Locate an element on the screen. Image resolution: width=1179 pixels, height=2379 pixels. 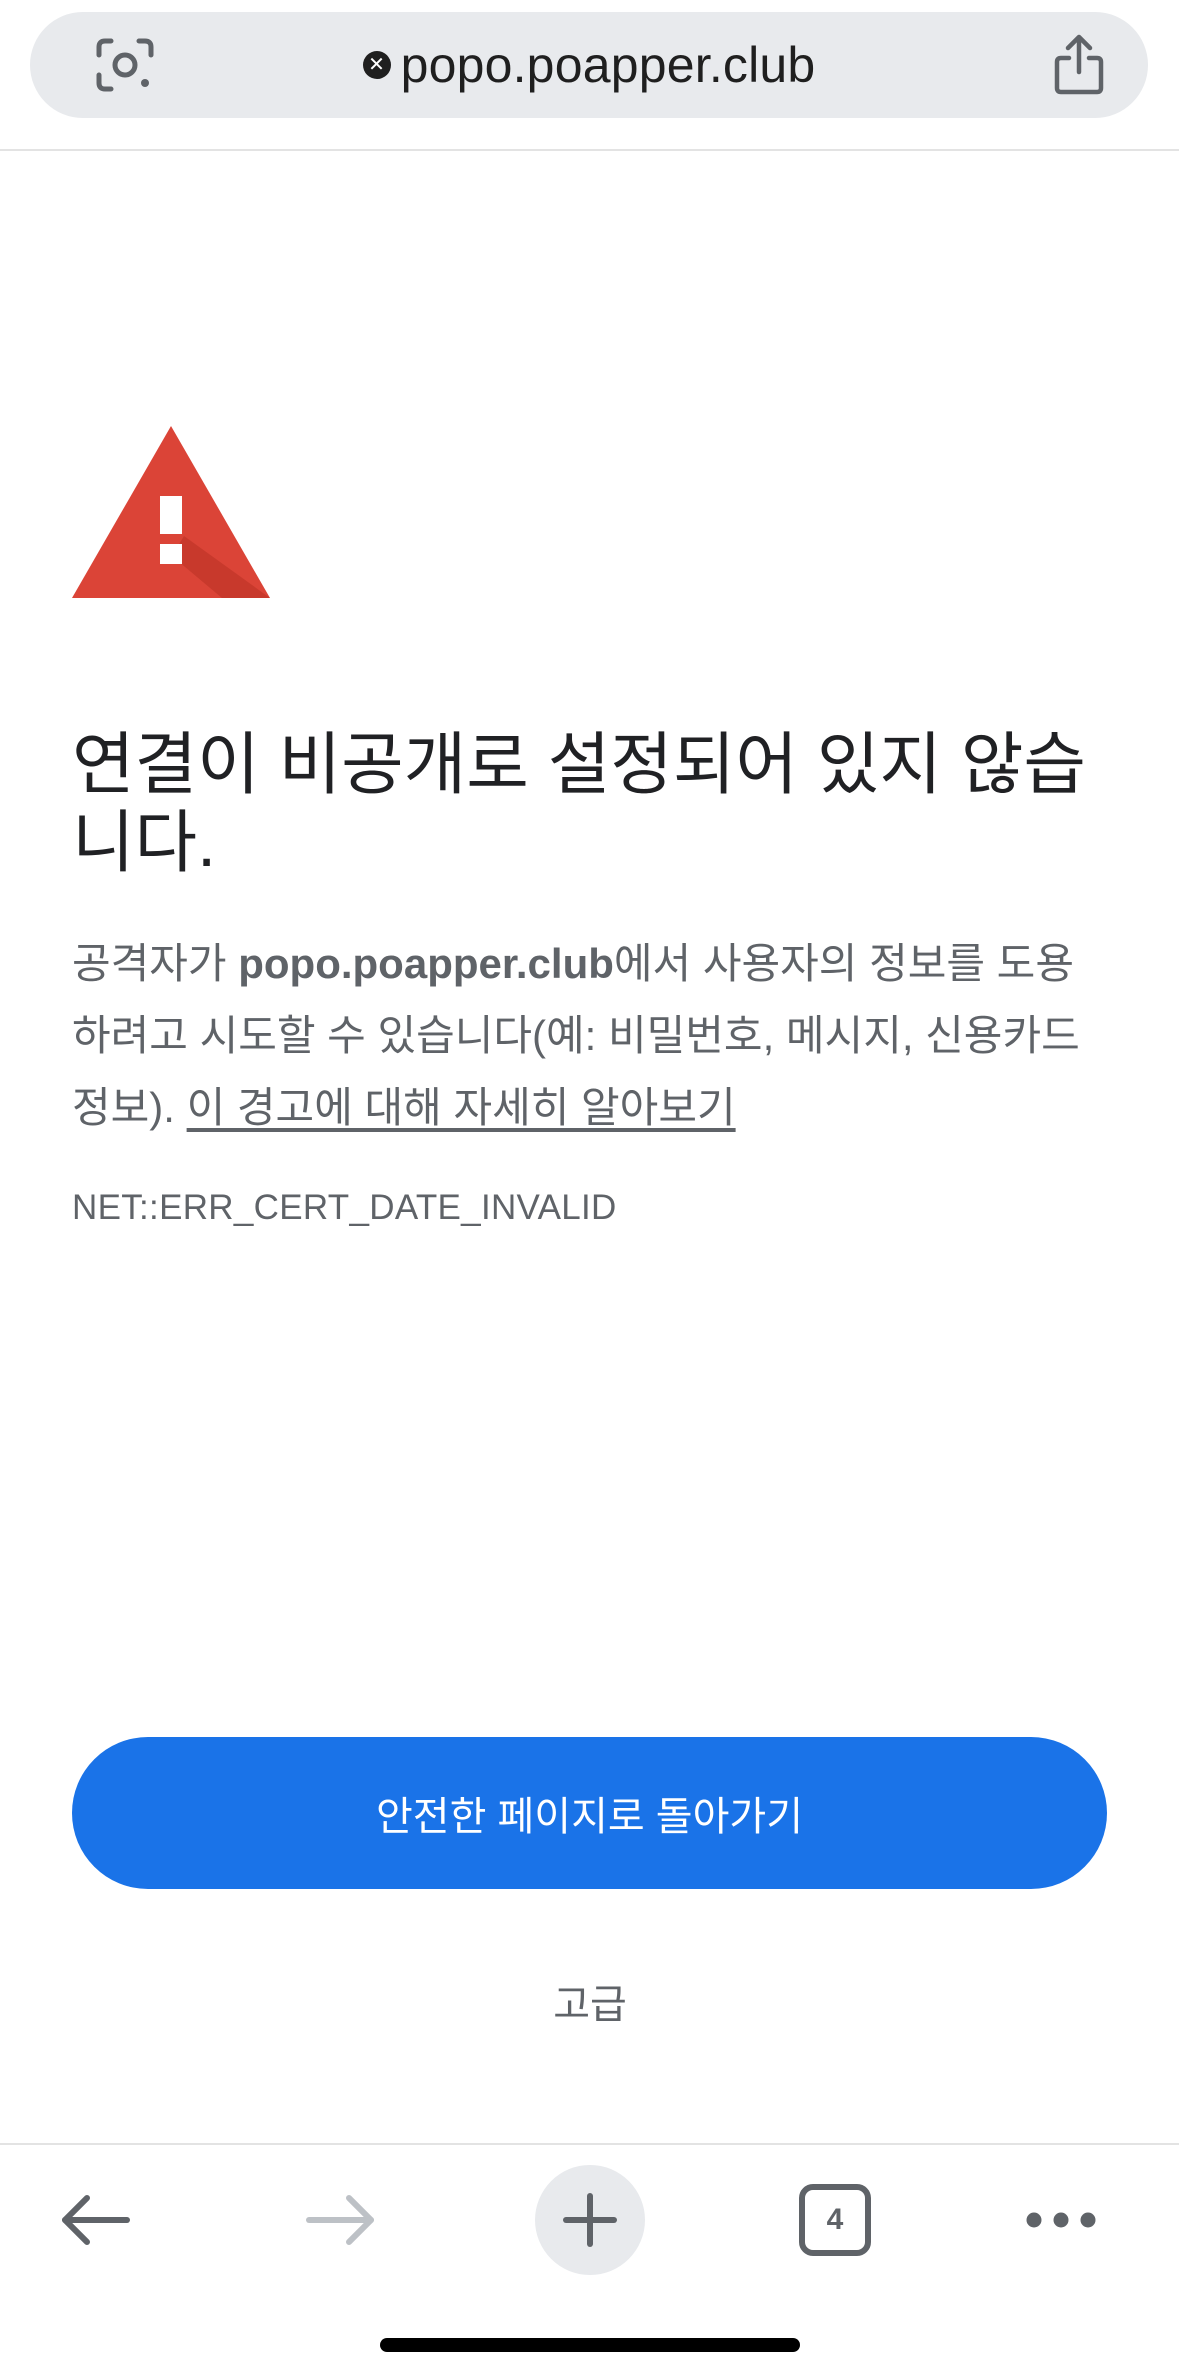
url-display: ✕ popo.poapper.club is located at coordinates (589, 65).